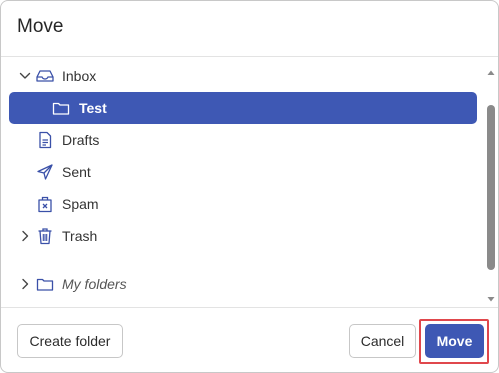 The image size is (499, 373). I want to click on scroll-up-arrow-icon, so click(491, 69).